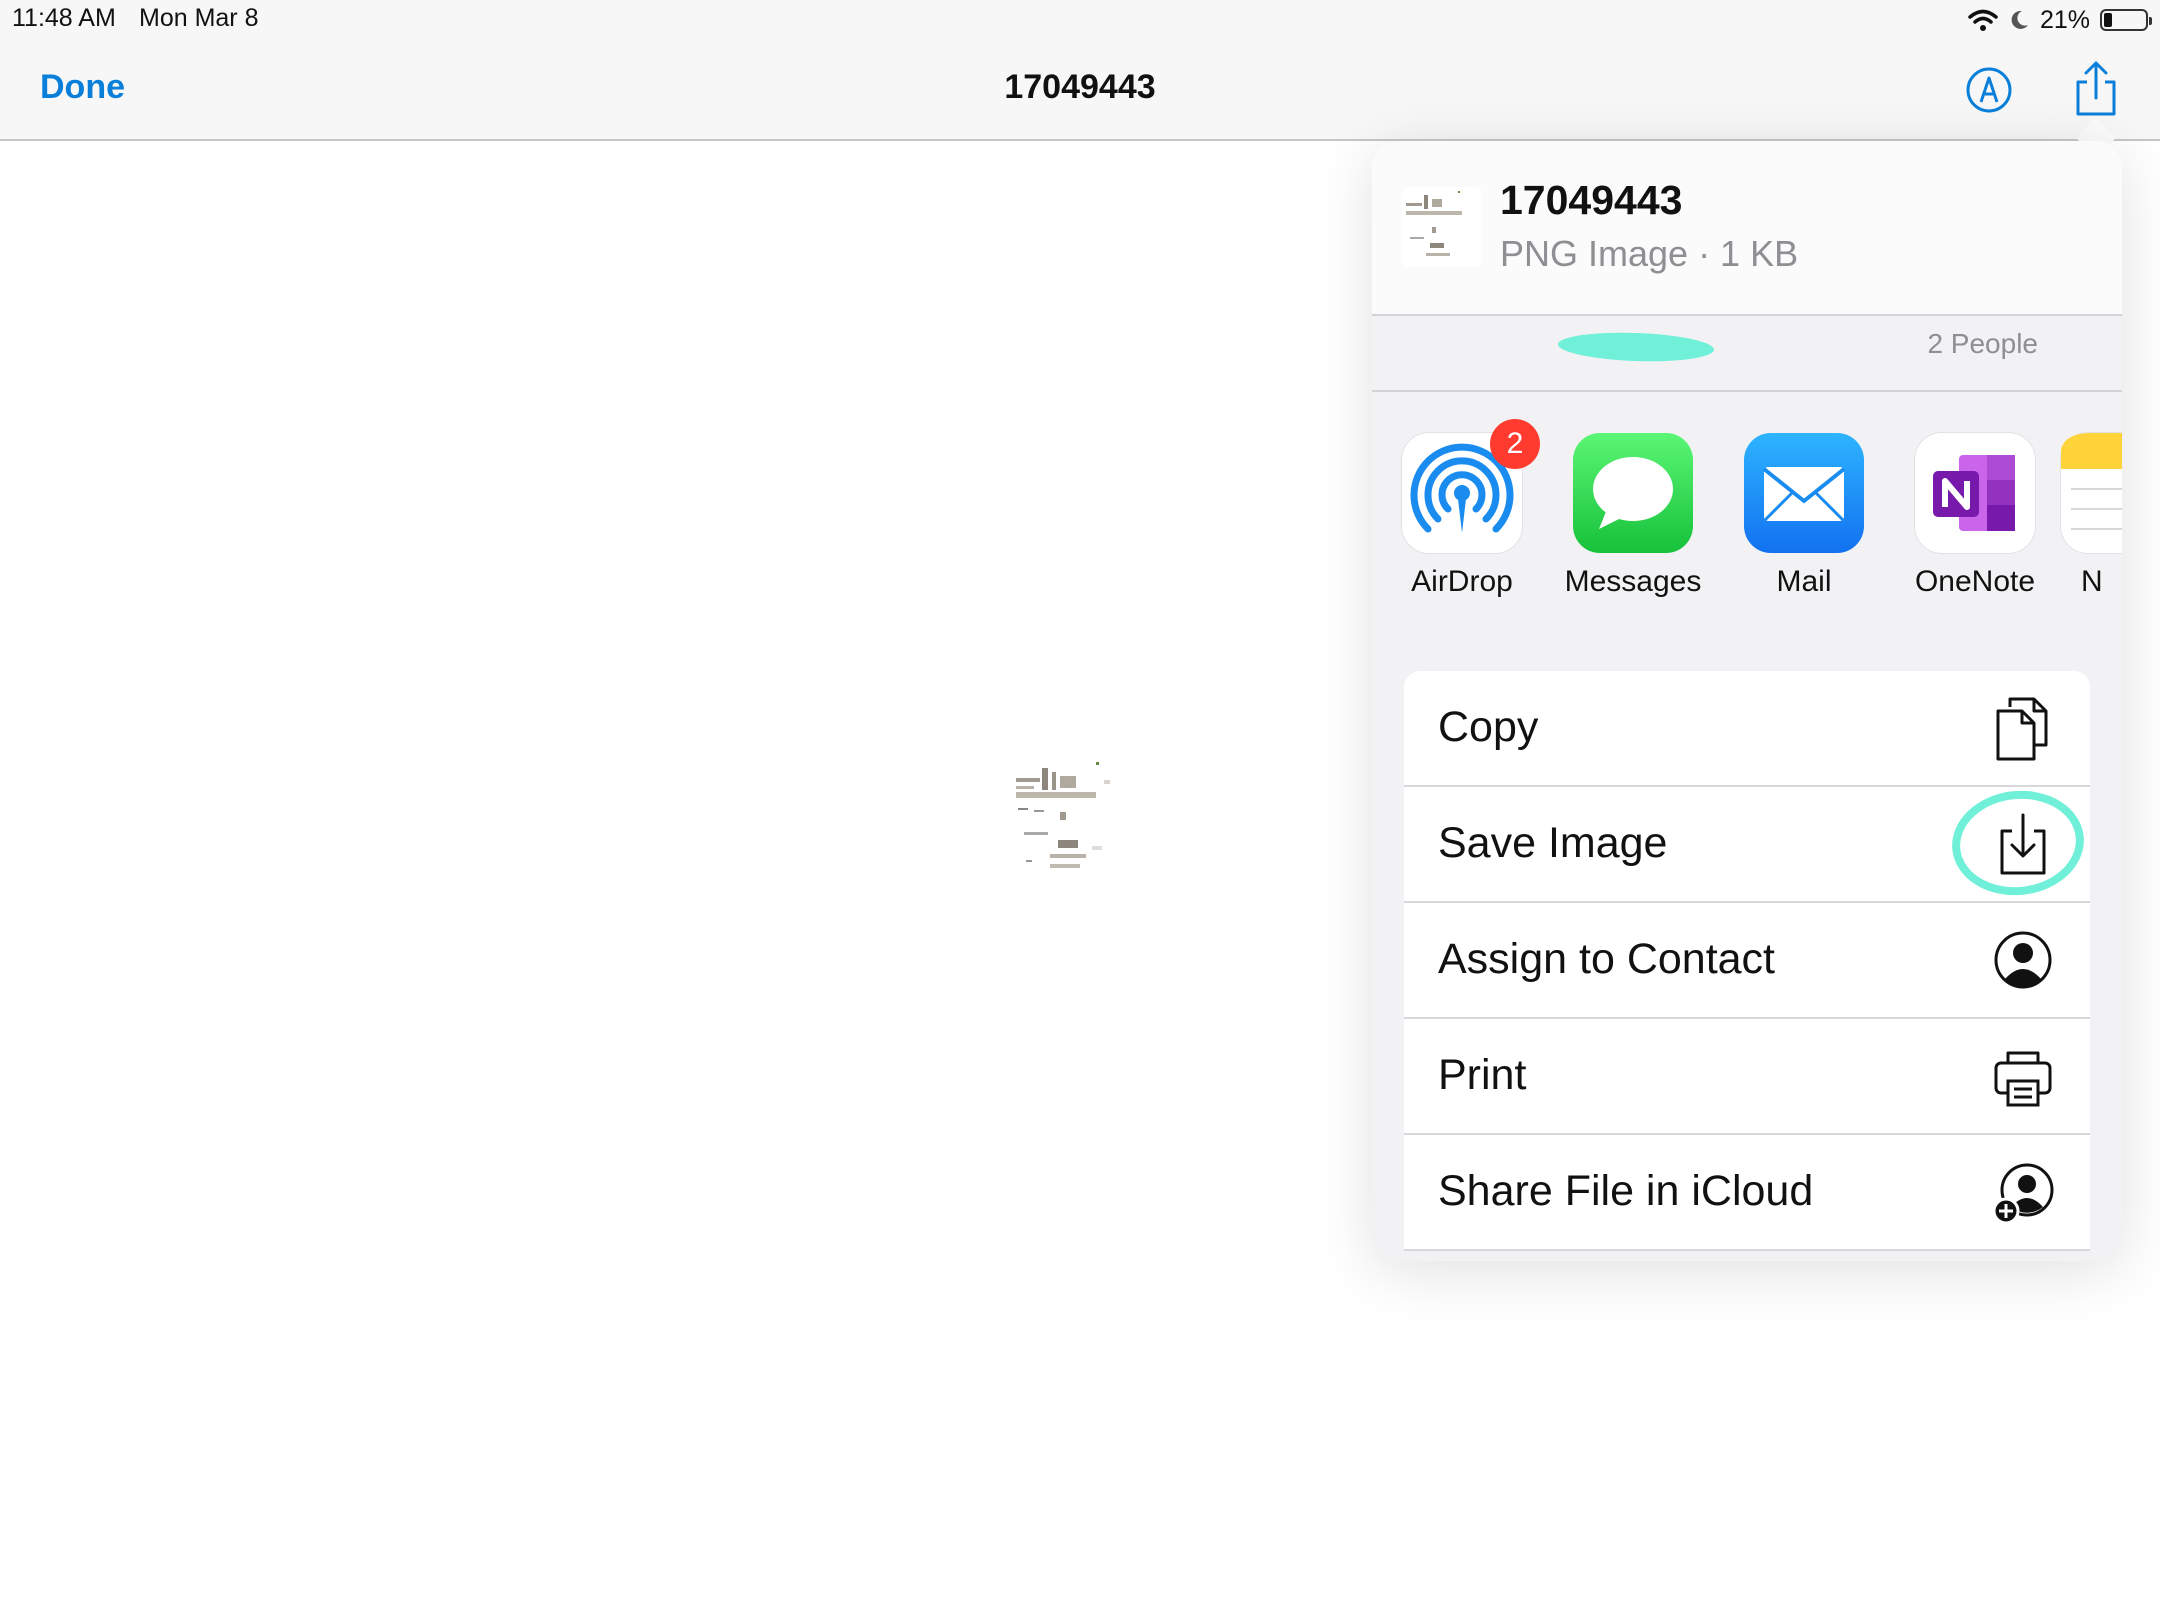 The width and height of the screenshot is (2160, 1620). Describe the element at coordinates (1747, 729) in the screenshot. I see `copy-action: Copy` at that location.